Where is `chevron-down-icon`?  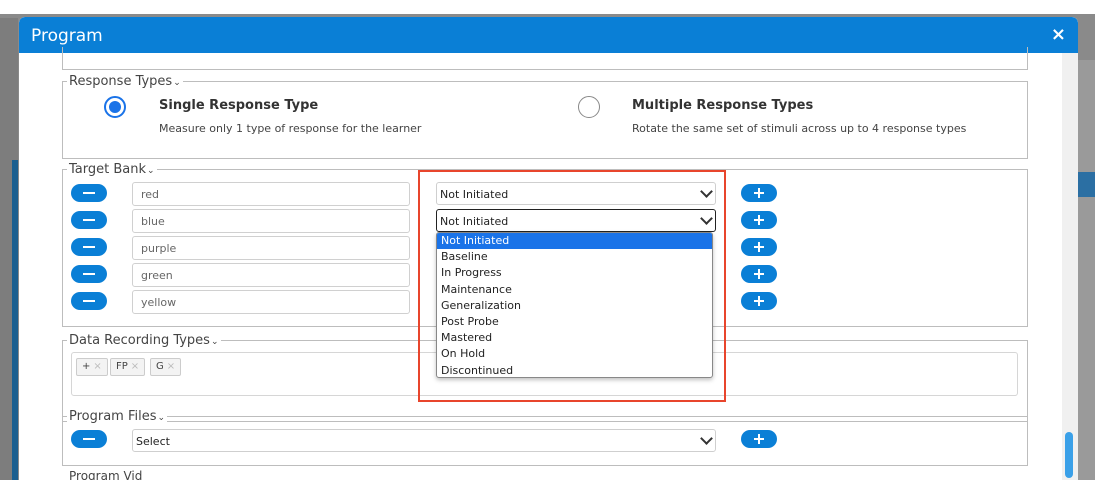 chevron-down-icon is located at coordinates (706, 438).